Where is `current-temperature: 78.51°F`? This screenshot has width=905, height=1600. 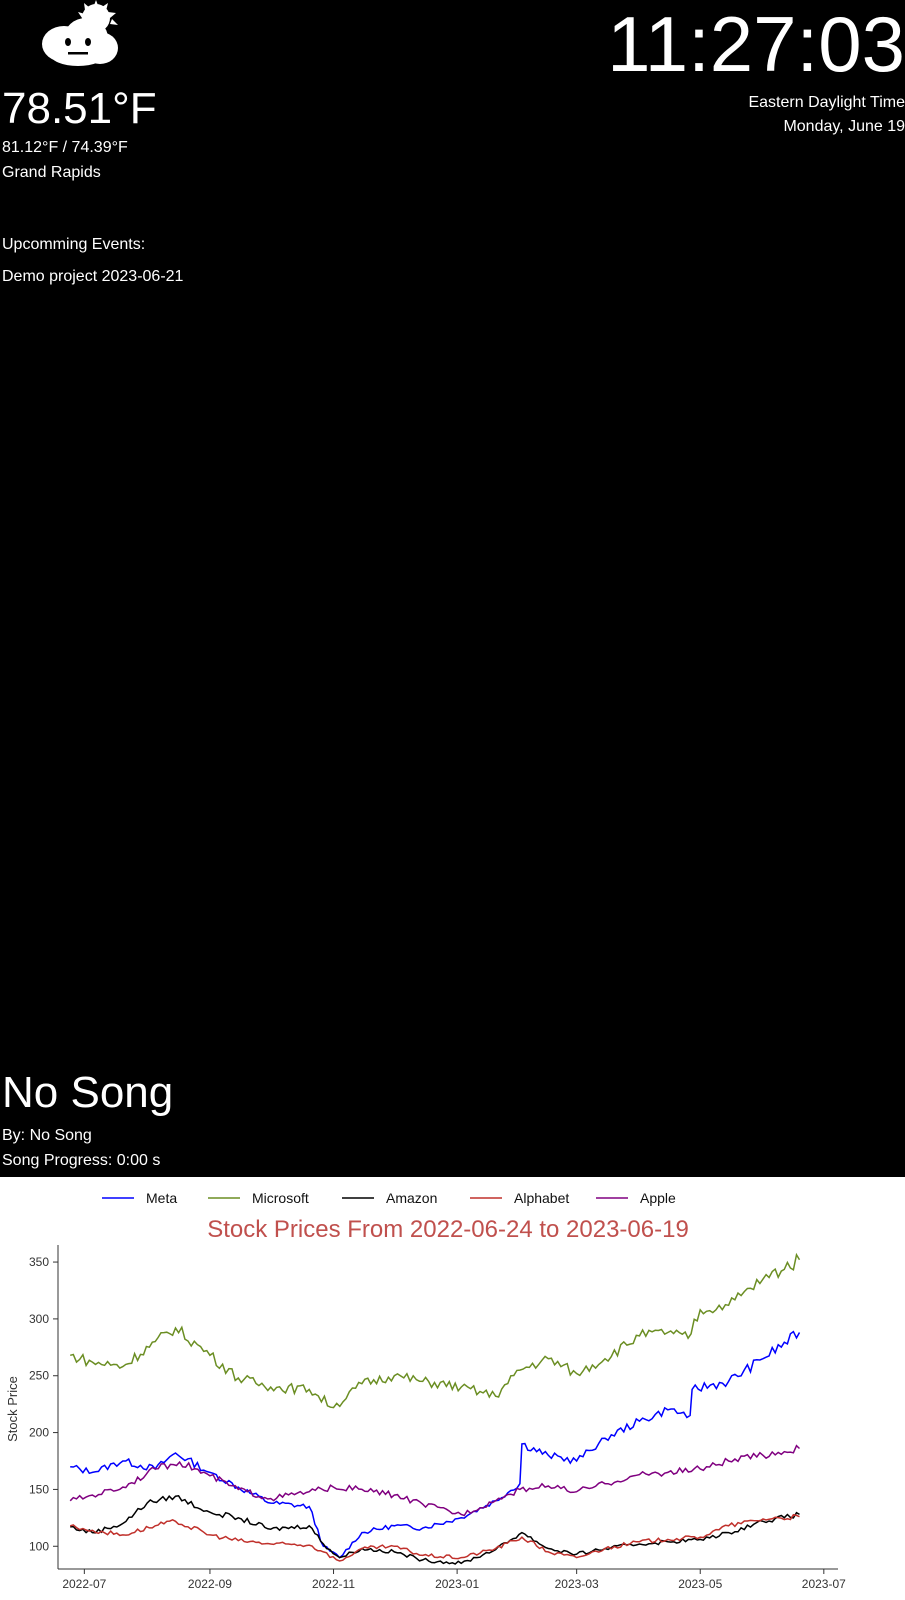
current-temperature: 78.51°F is located at coordinates (79, 108).